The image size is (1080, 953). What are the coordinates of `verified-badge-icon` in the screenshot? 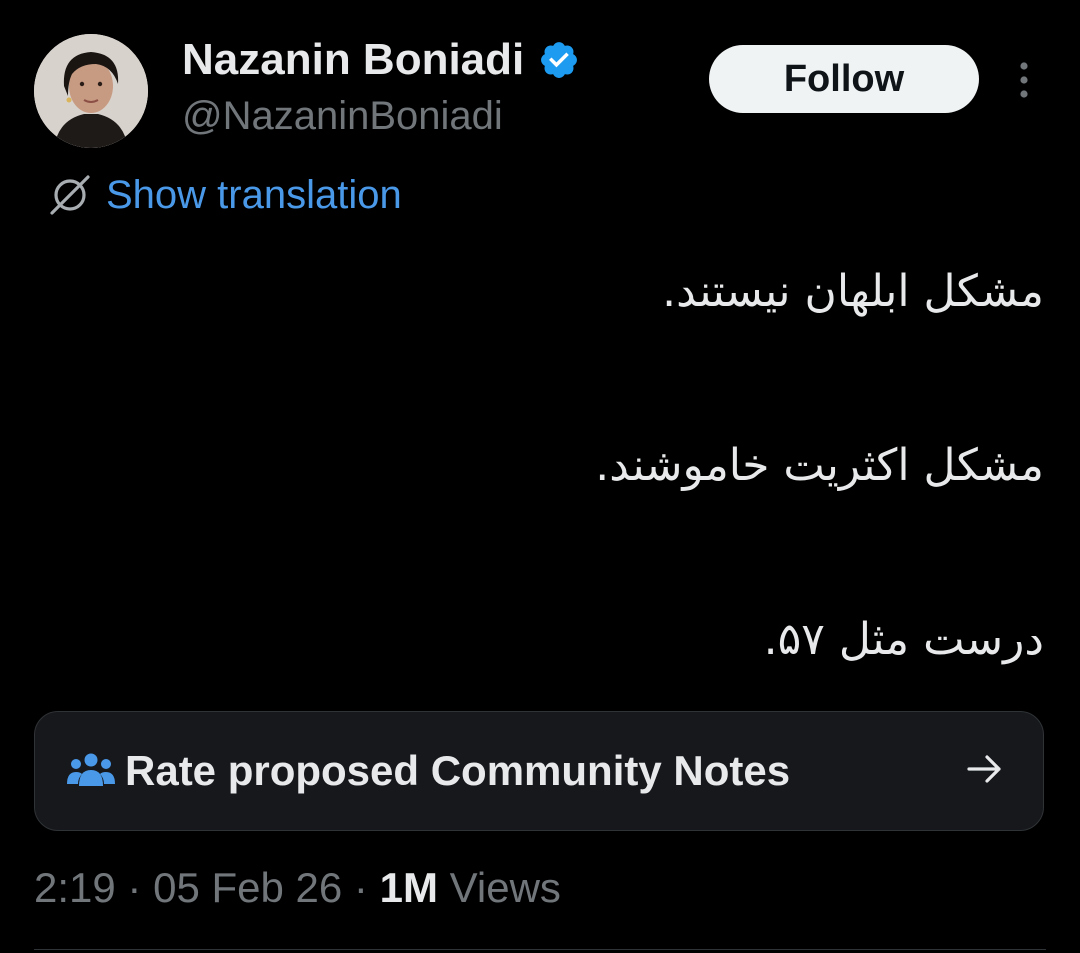 It's located at (559, 60).